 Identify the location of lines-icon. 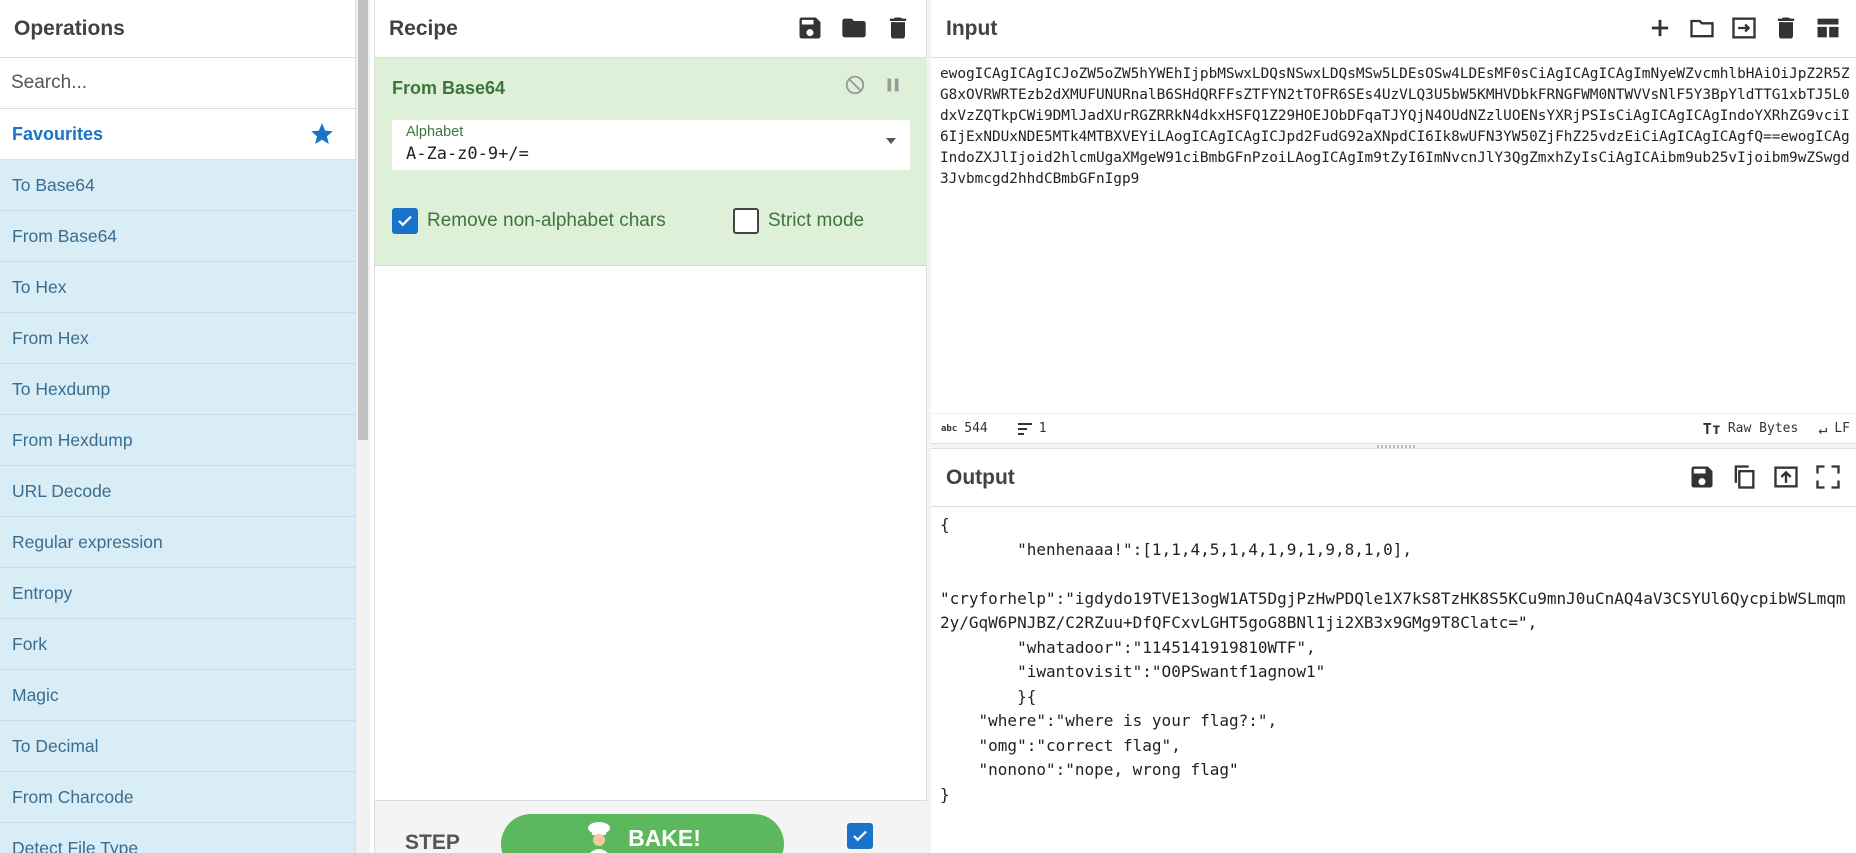
(1024, 428).